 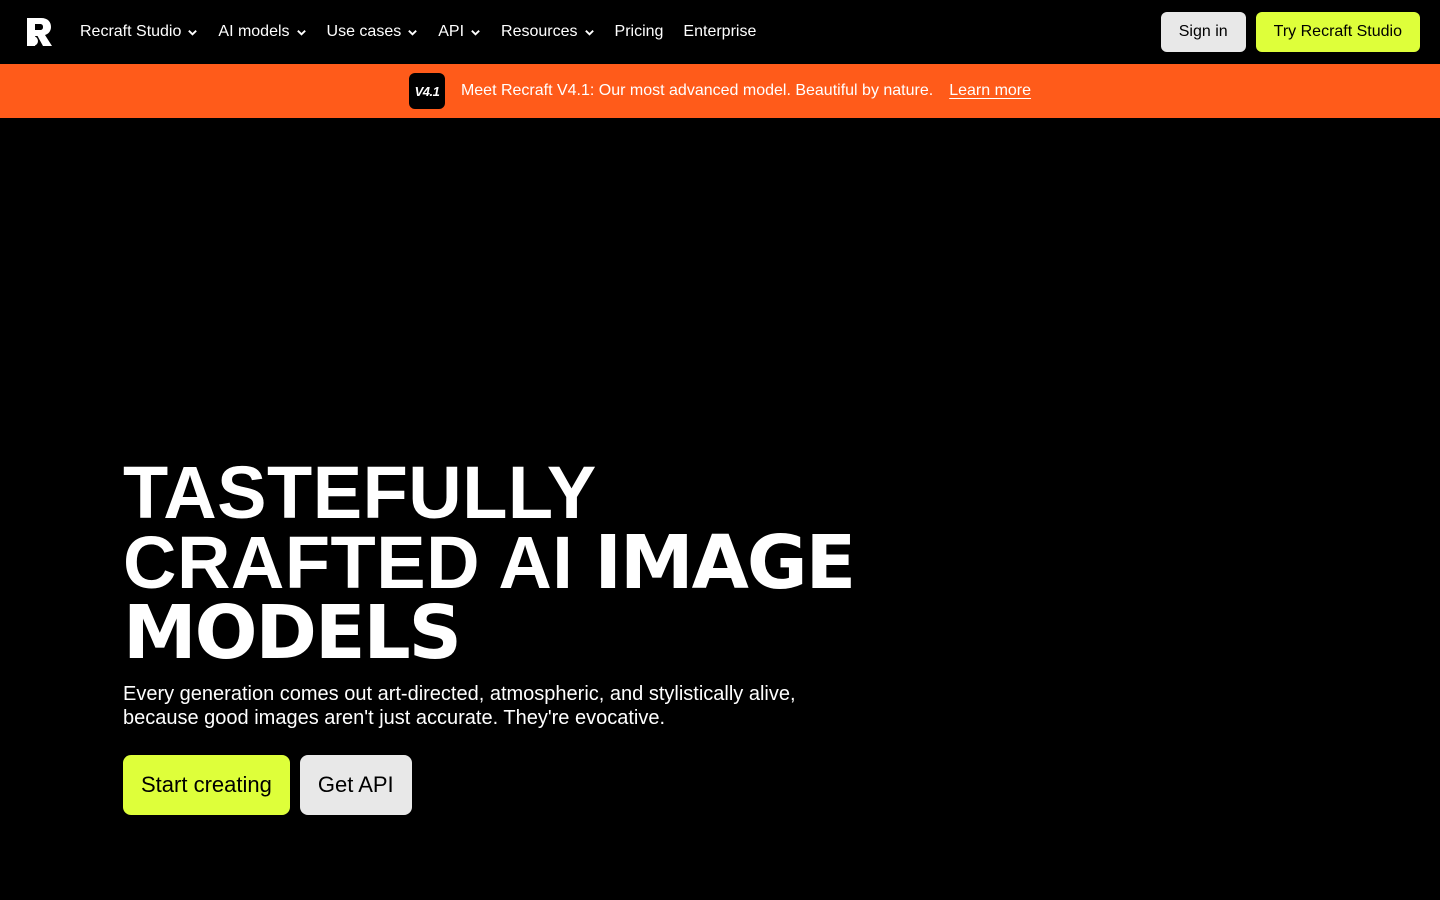 I want to click on nav-item-label: Pricing, so click(x=639, y=31).